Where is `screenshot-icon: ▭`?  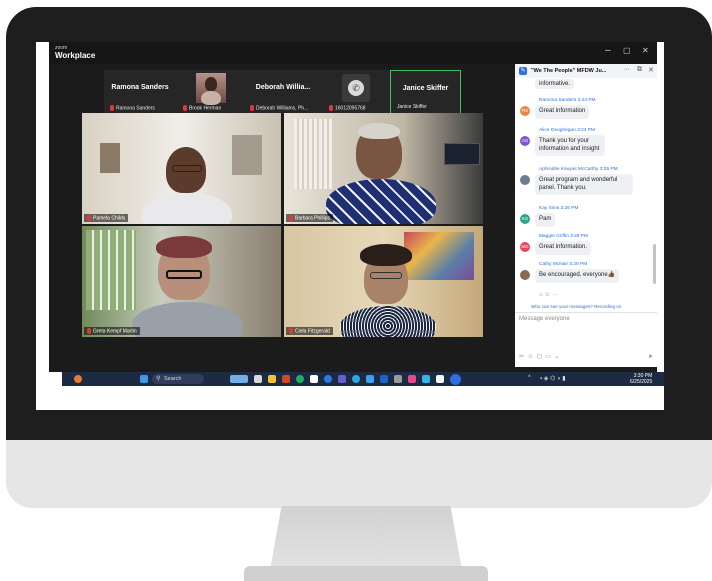
screenshot-icon: ▭ is located at coordinates (548, 357).